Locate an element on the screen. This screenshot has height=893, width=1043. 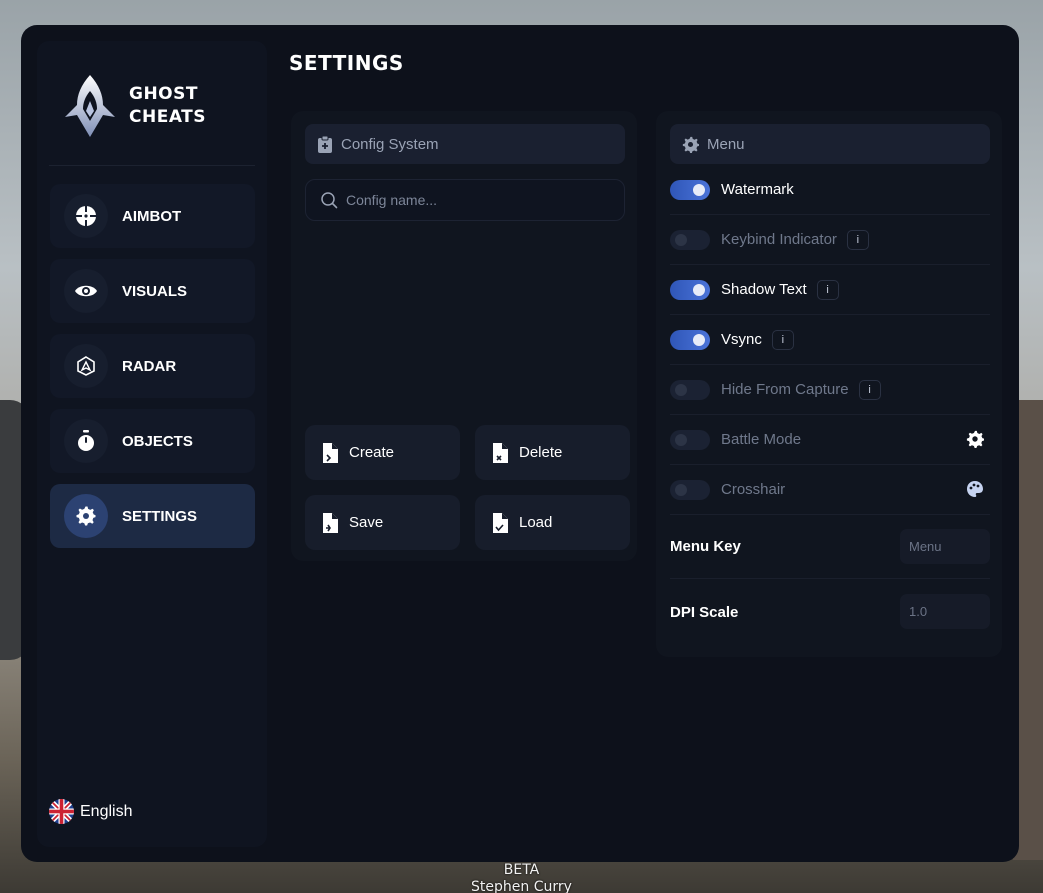
sidebar-item-settings: SETTINGS is located at coordinates (152, 516).